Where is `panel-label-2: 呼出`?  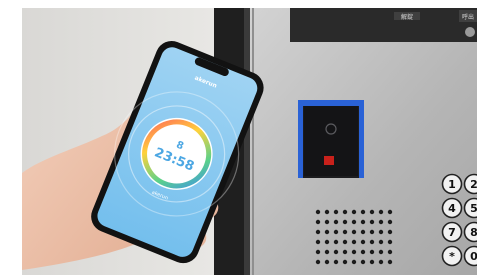 panel-label-2: 呼出 is located at coordinates (468, 17).